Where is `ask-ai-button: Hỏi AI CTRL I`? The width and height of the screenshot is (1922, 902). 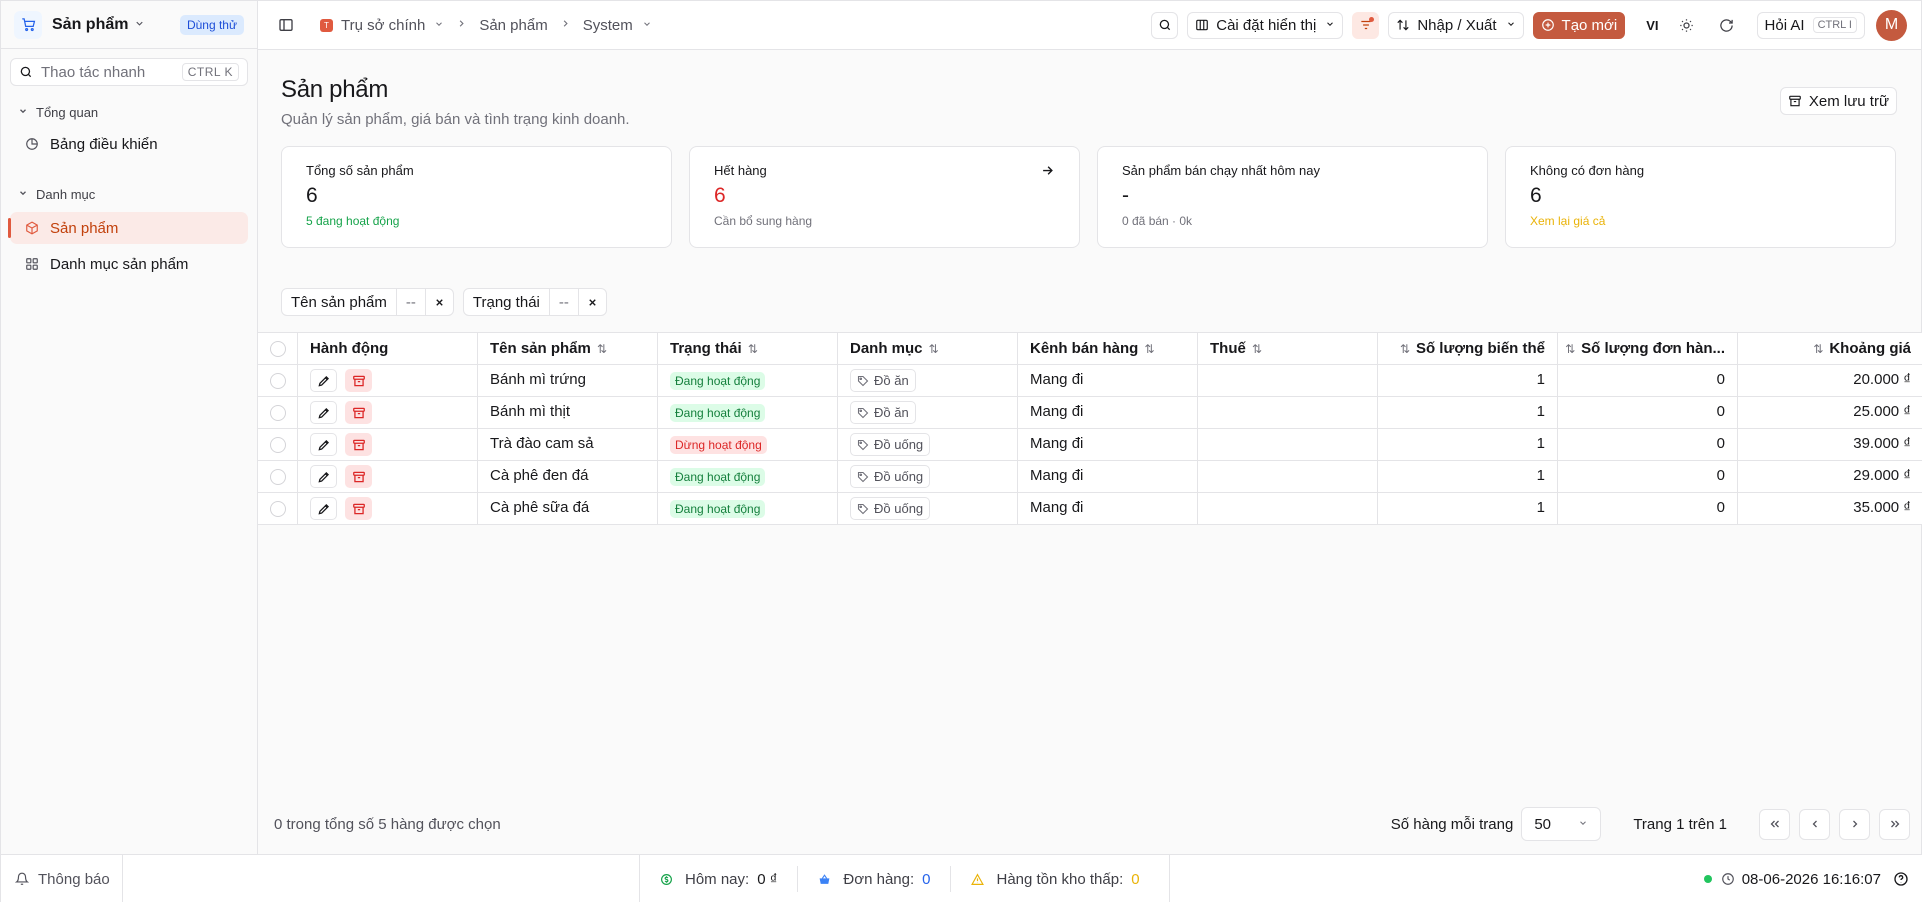 ask-ai-button: Hỏi AI CTRL I is located at coordinates (1810, 25).